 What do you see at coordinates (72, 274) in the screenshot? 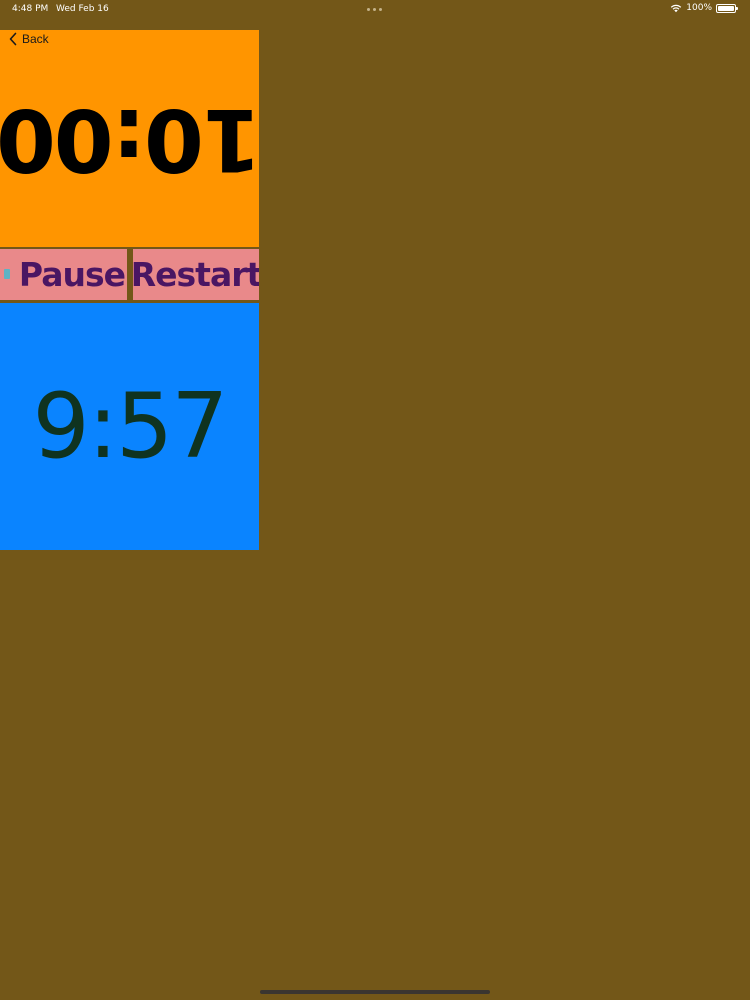
I see `pause-label: Pause` at bounding box center [72, 274].